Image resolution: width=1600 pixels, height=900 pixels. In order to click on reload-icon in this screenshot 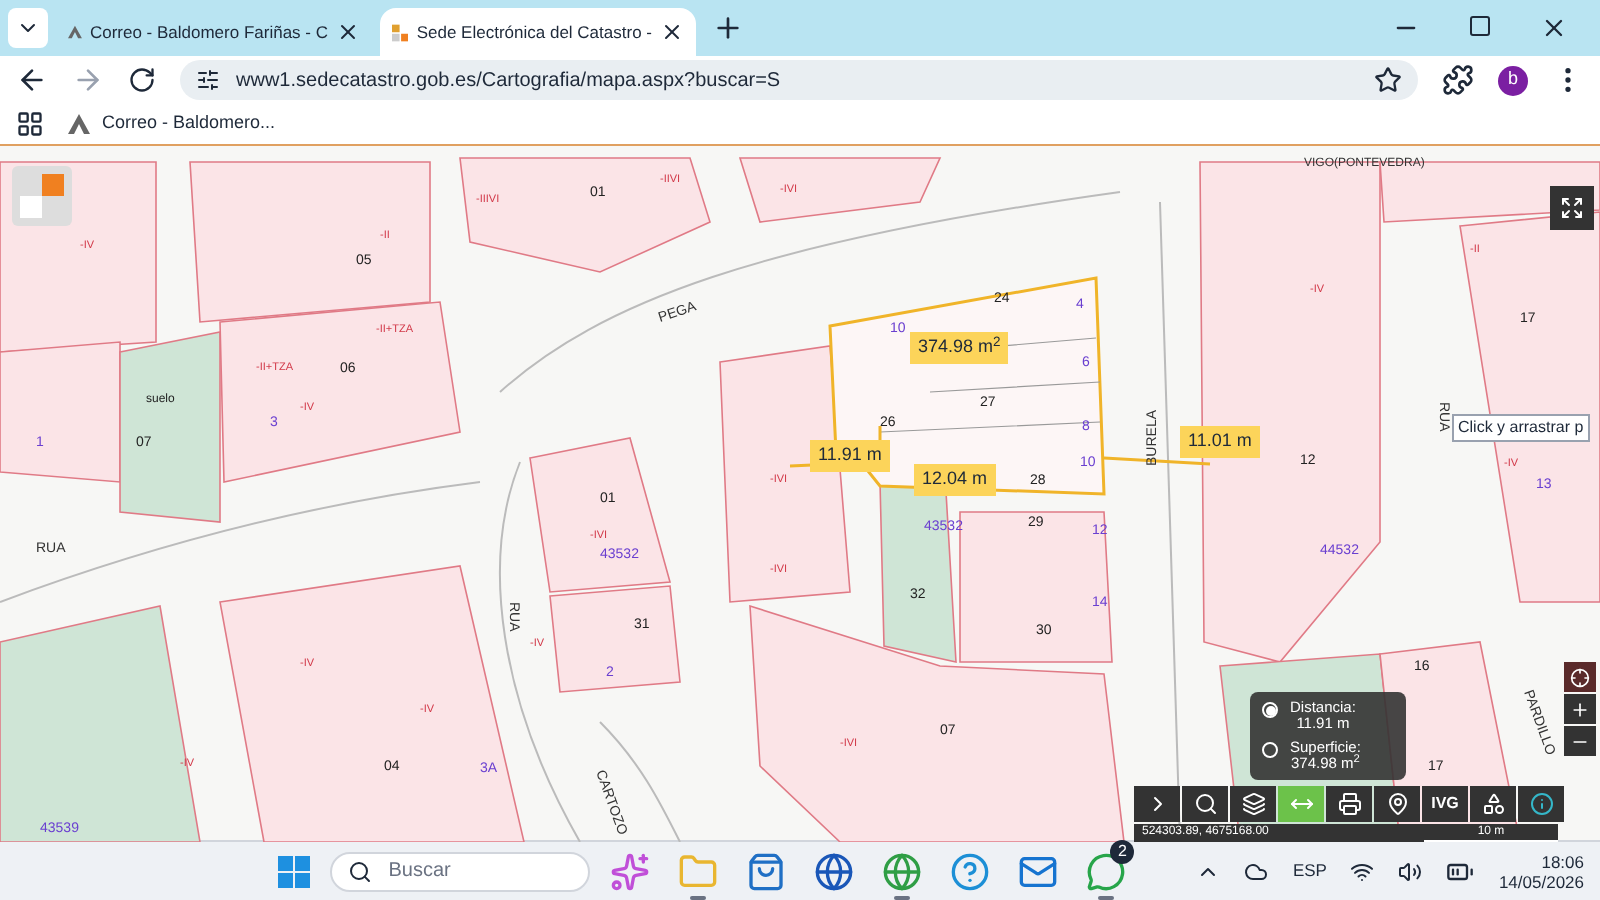, I will do `click(142, 80)`.